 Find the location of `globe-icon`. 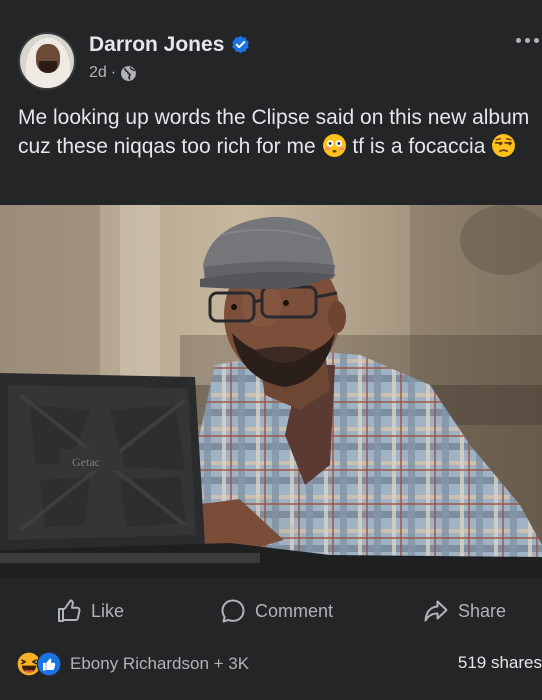

globe-icon is located at coordinates (129, 73).